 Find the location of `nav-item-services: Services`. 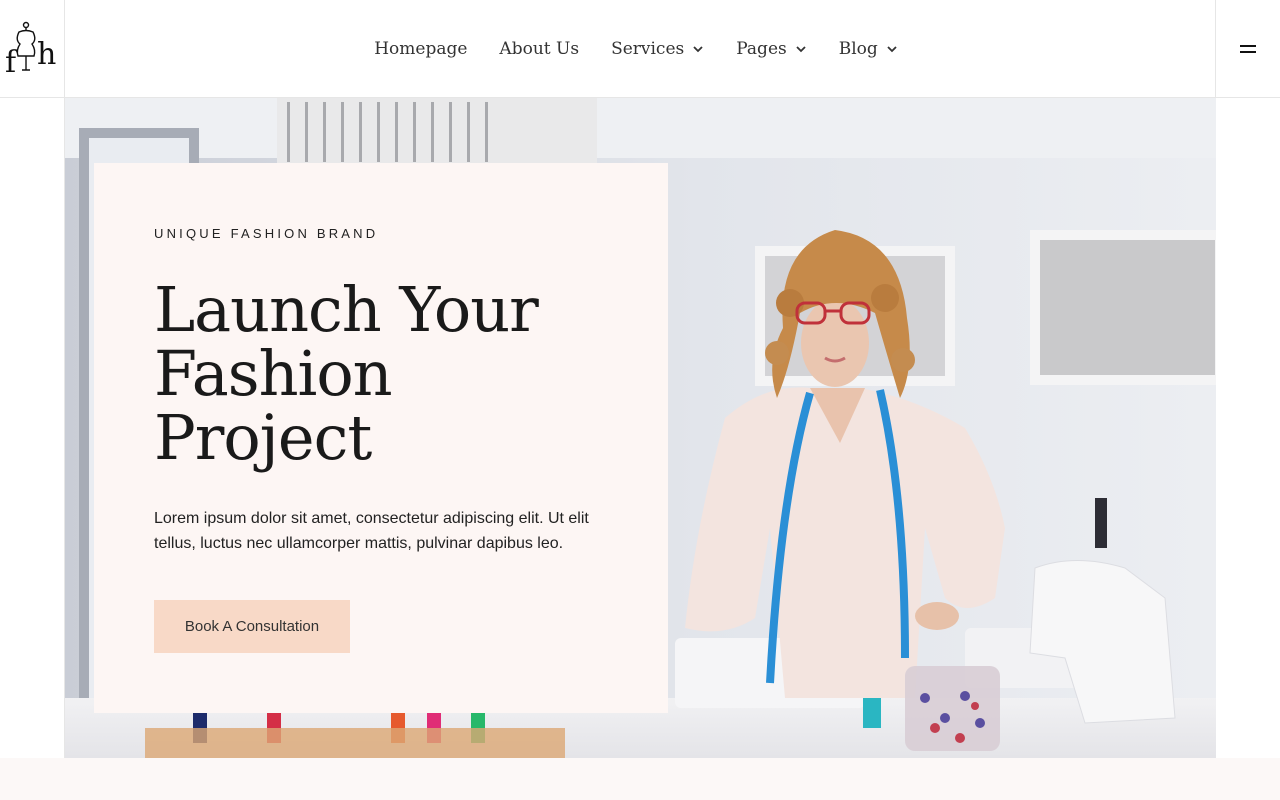

nav-item-services: Services is located at coordinates (657, 49).